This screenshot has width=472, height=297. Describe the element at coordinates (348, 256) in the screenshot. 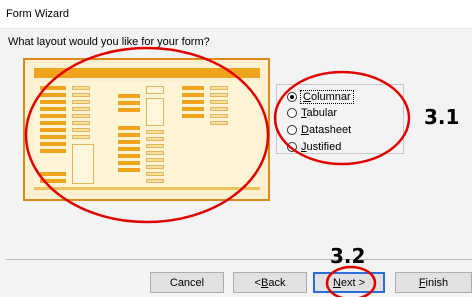

I see `annotation-label-3-2: 3.2` at that location.